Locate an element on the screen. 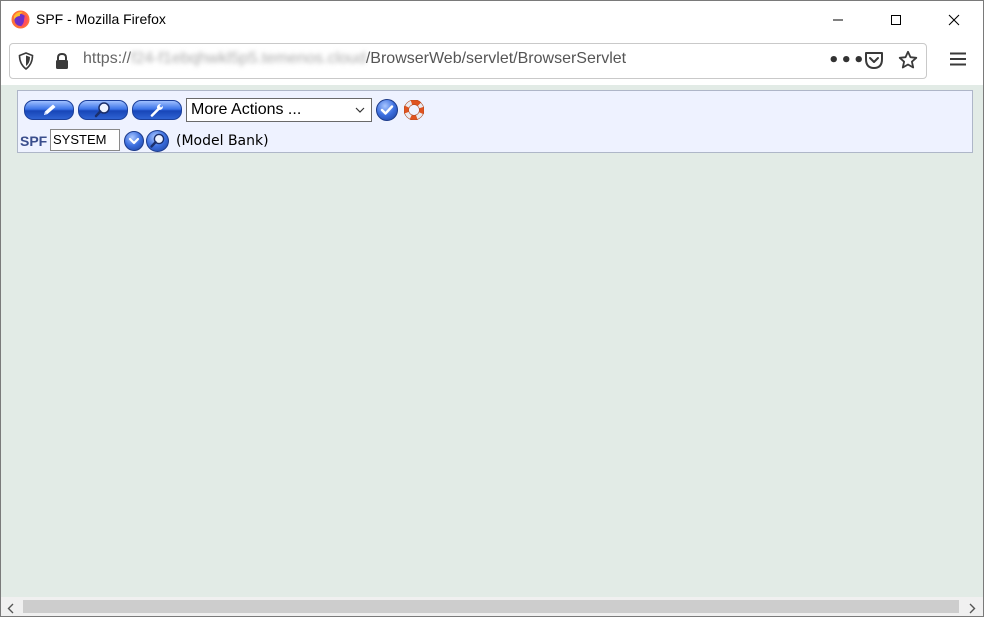 This screenshot has width=984, height=617. minimize-icon is located at coordinates (838, 20).